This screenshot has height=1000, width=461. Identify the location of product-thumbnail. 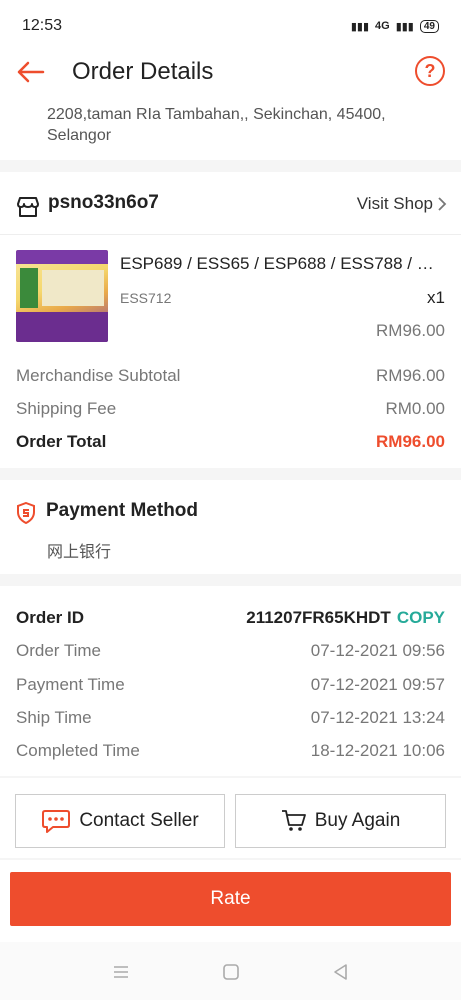
(62, 296).